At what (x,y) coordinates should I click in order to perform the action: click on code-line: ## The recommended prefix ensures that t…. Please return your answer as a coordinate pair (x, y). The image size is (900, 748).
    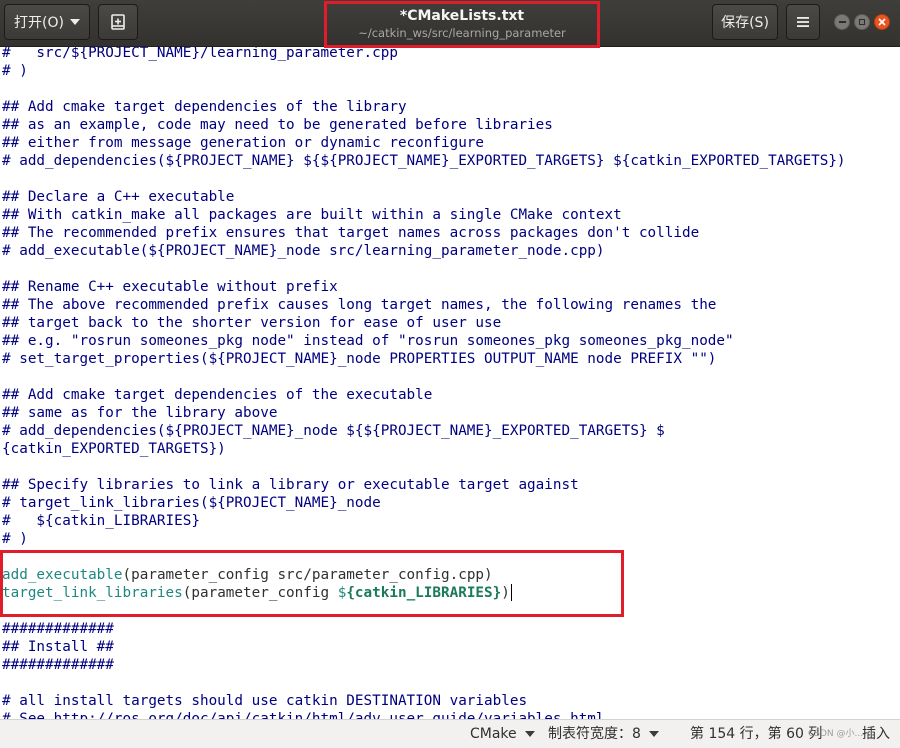
    Looking at the image, I should click on (351, 233).